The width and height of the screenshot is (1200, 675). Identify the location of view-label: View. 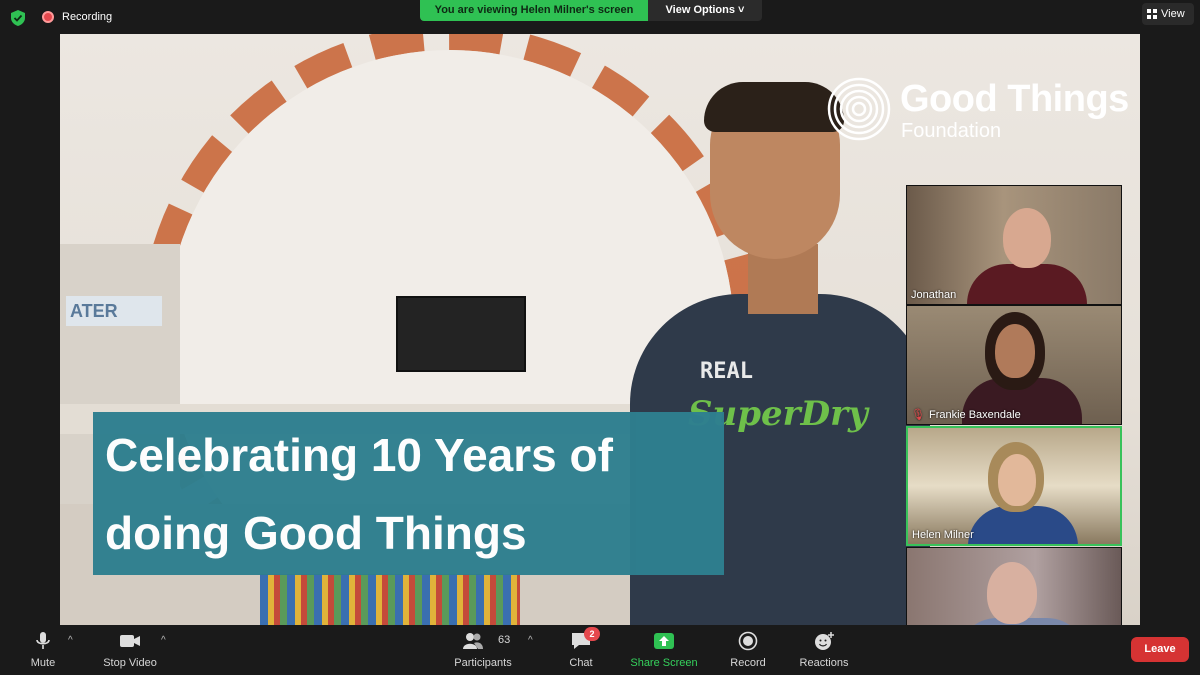
(1173, 14).